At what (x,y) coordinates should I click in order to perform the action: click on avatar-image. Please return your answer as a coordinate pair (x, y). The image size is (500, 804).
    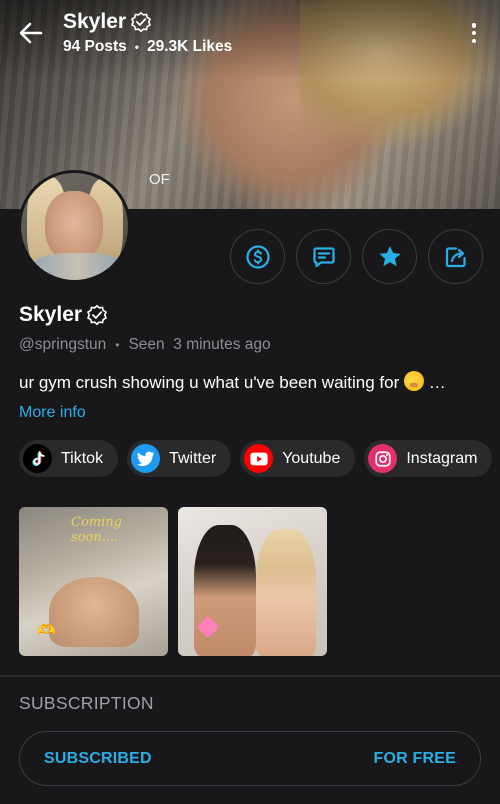
    Looking at the image, I should click on (74, 226).